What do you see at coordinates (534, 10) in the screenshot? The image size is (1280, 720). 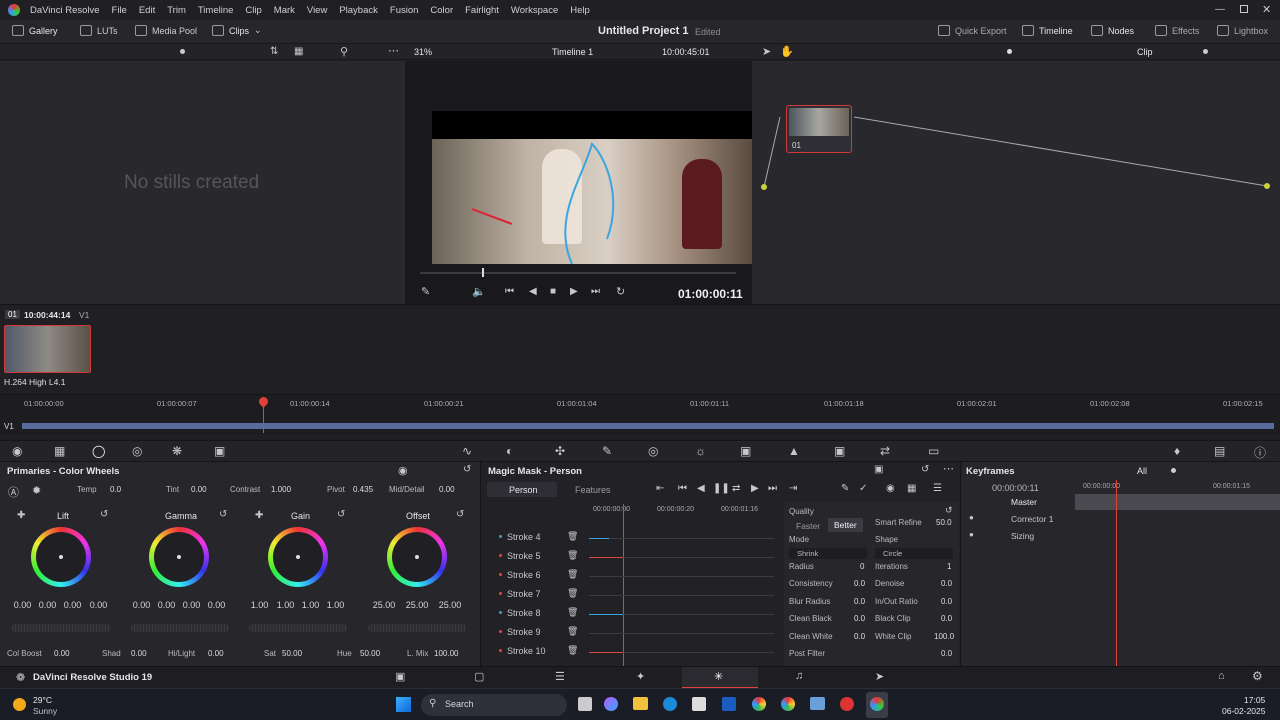 I see `menu-workspace: Workspace` at bounding box center [534, 10].